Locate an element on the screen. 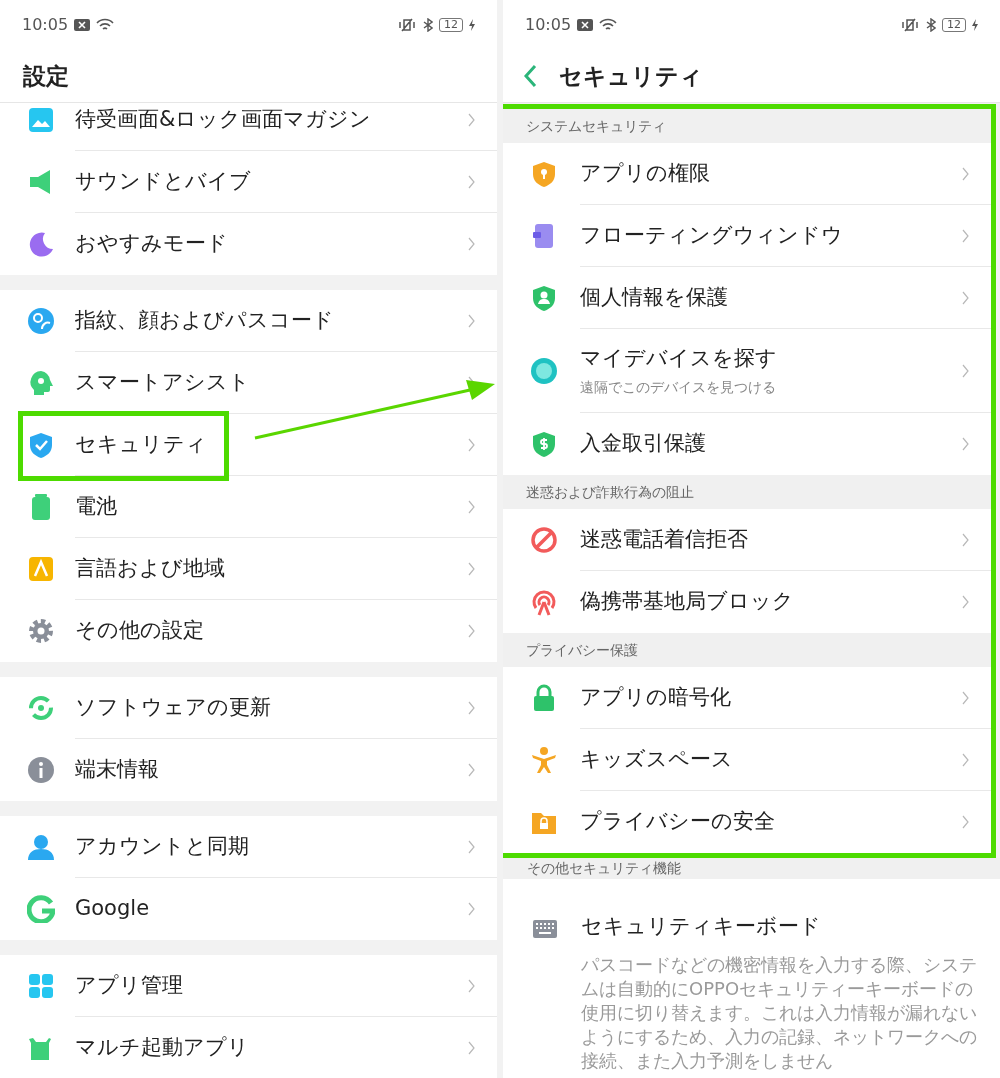 This screenshot has width=1000, height=1078. page-title: 設定 is located at coordinates (46, 76).